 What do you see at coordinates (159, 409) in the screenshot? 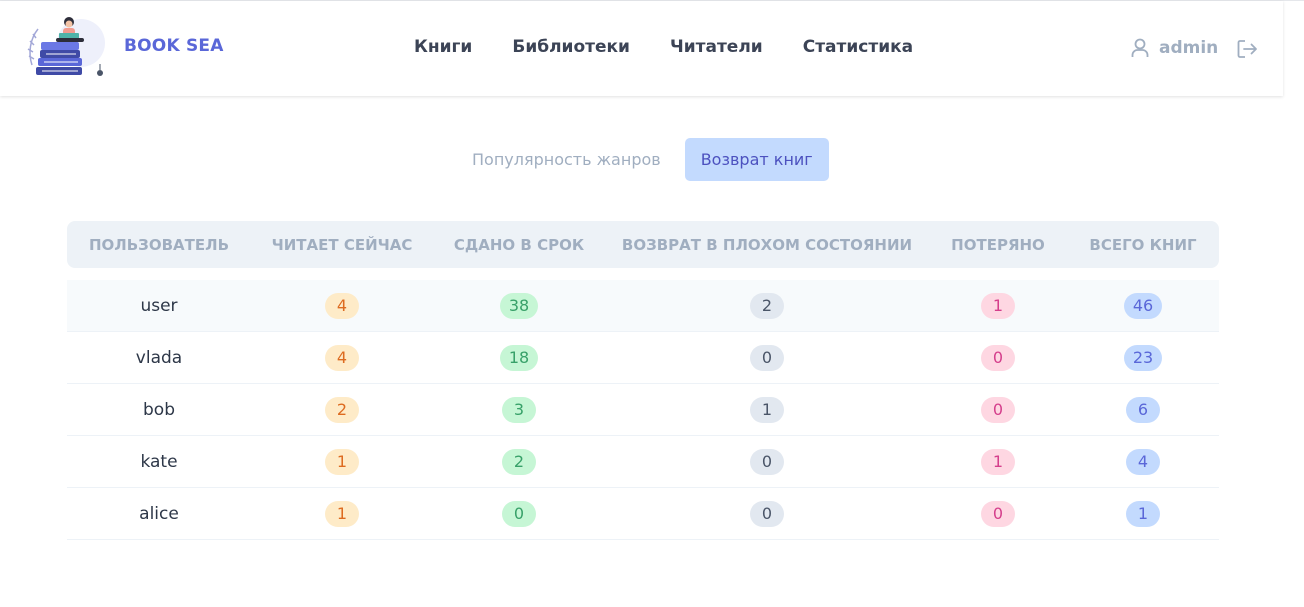
I see `row-user: bob` at bounding box center [159, 409].